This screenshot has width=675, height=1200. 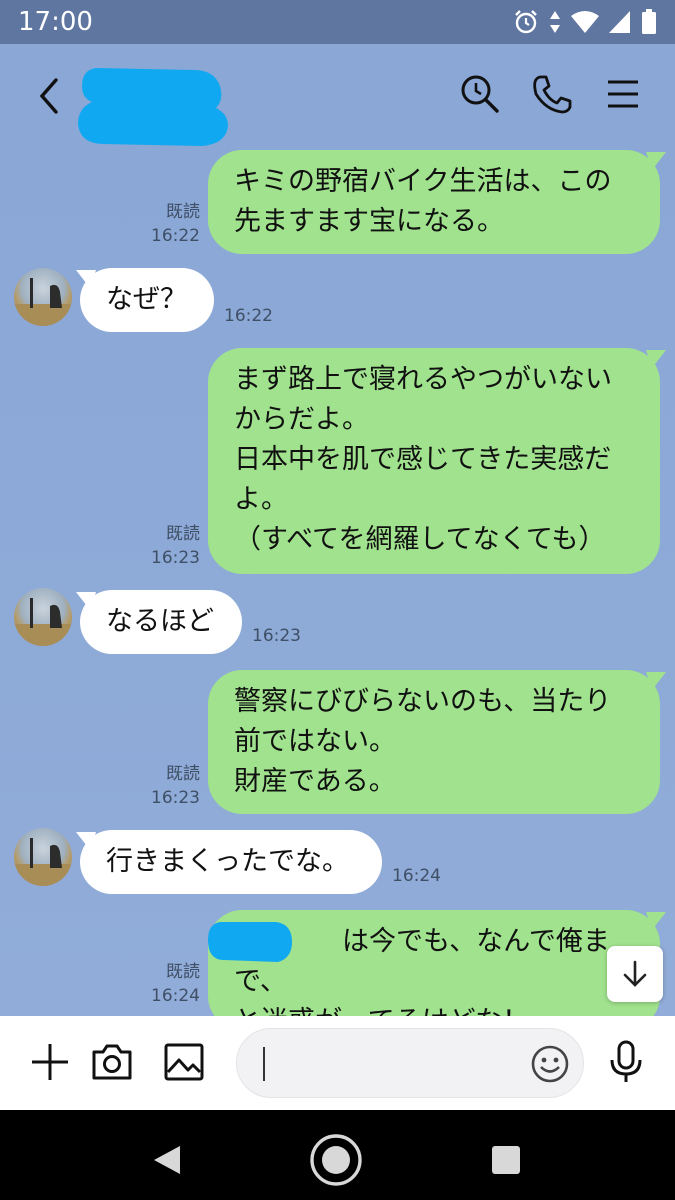 I want to click on microphone-icon, so click(x=626, y=1061).